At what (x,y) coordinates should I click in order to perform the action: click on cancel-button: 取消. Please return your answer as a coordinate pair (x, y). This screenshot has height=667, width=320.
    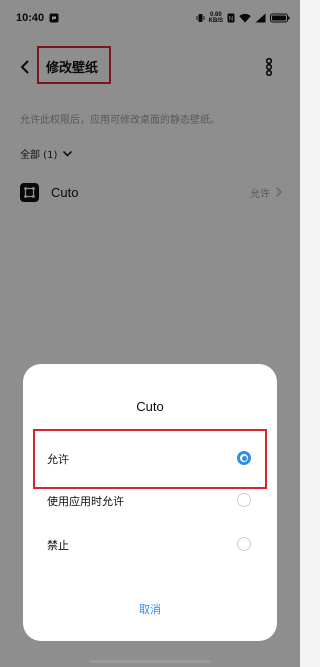
    Looking at the image, I should click on (150, 610).